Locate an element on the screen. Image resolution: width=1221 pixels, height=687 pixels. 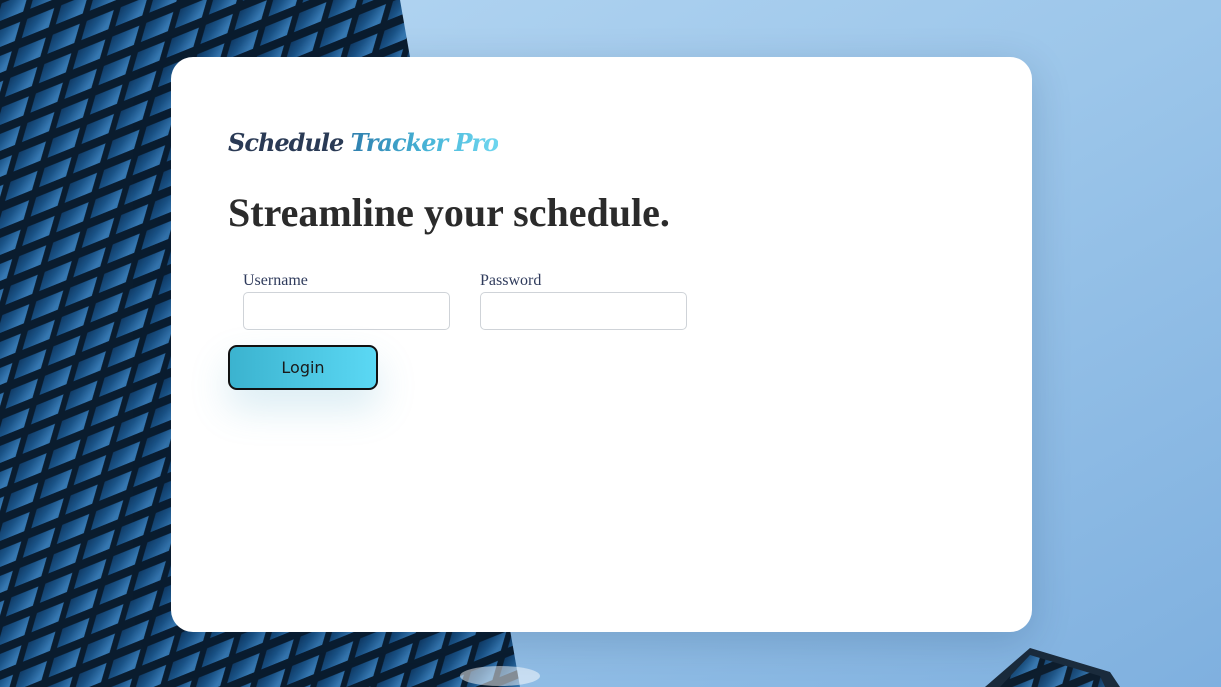
password-label: Password is located at coordinates (511, 280).